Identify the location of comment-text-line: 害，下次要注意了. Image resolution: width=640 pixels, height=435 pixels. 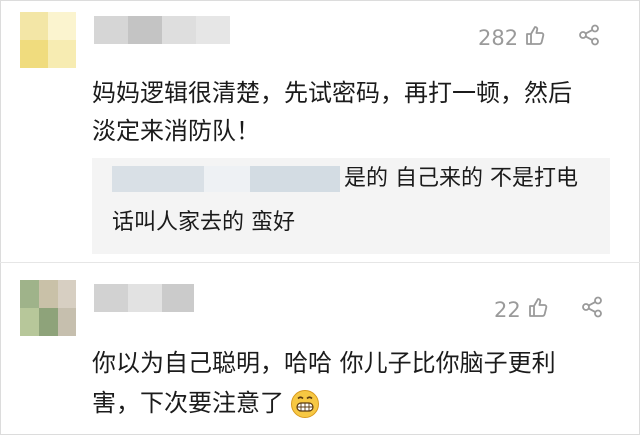
(188, 403).